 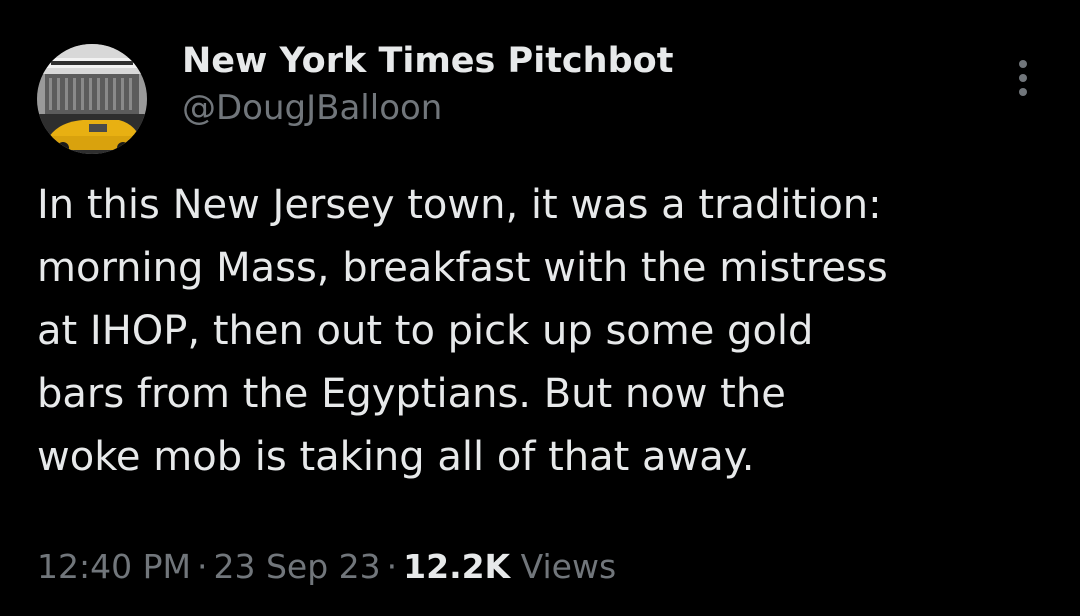 I want to click on author-display-name: New York Times Pitchbot, so click(x=427, y=61).